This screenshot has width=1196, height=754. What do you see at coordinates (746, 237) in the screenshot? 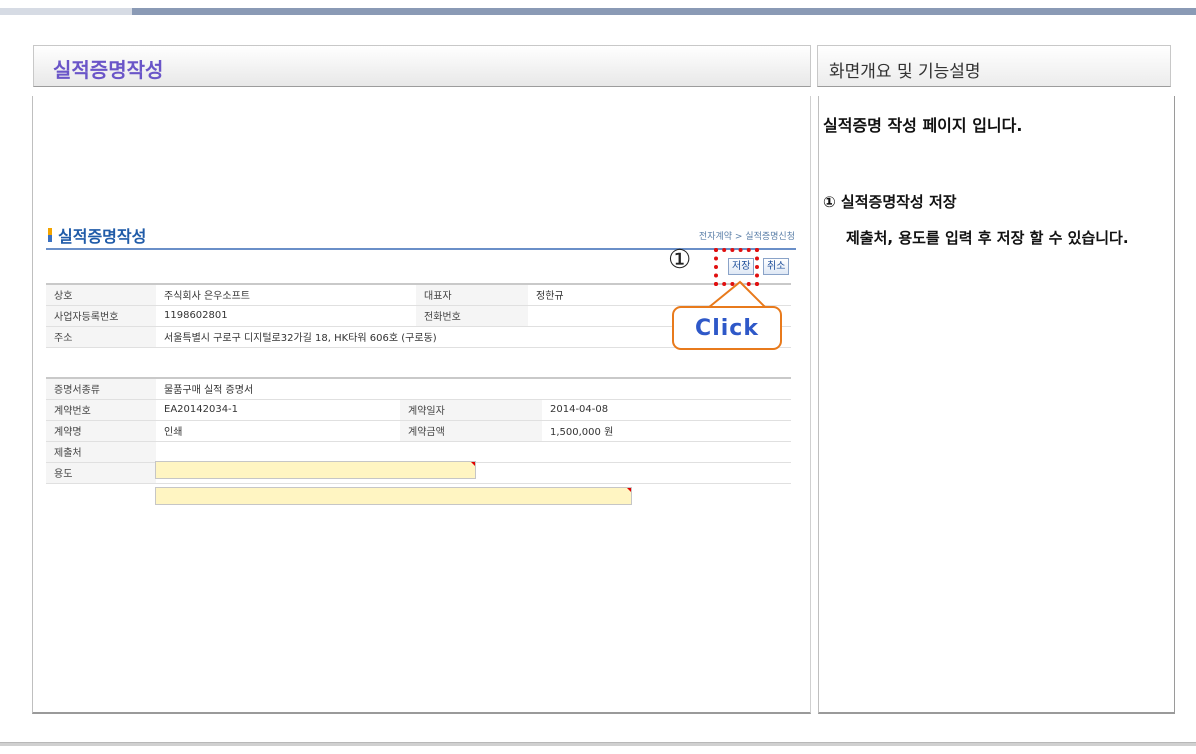
I see `breadcrumb: 전자계약 > 실적증명신청` at bounding box center [746, 237].